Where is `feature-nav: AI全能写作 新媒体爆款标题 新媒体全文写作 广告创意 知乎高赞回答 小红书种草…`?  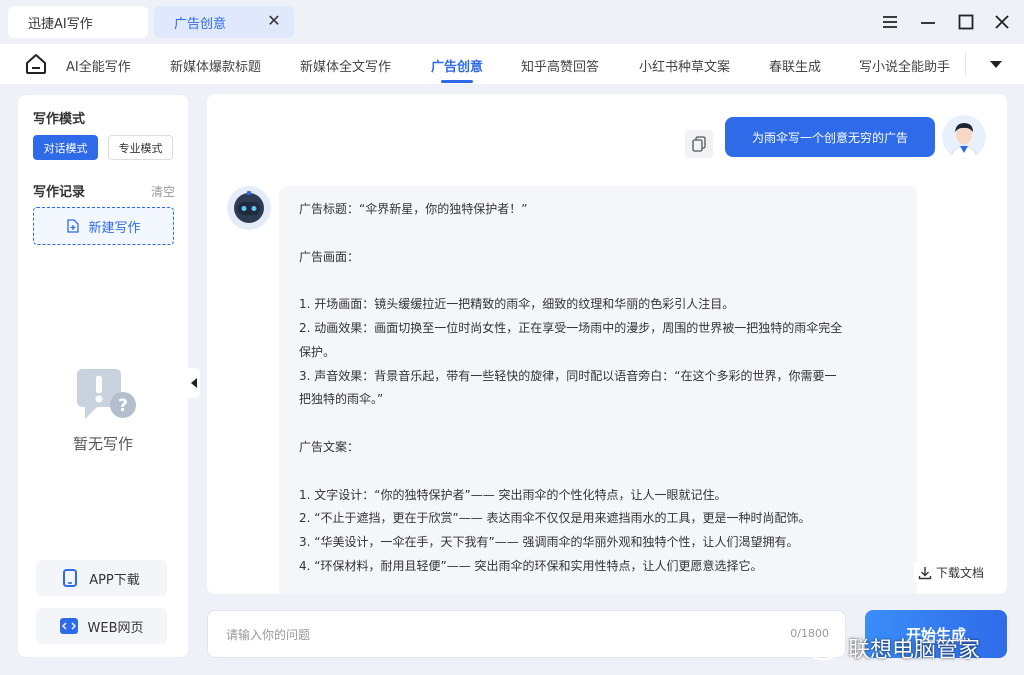
feature-nav: AI全能写作 新媒体爆款标题 新媒体全文写作 广告创意 知乎高赞回答 小红书种草… is located at coordinates (512, 64).